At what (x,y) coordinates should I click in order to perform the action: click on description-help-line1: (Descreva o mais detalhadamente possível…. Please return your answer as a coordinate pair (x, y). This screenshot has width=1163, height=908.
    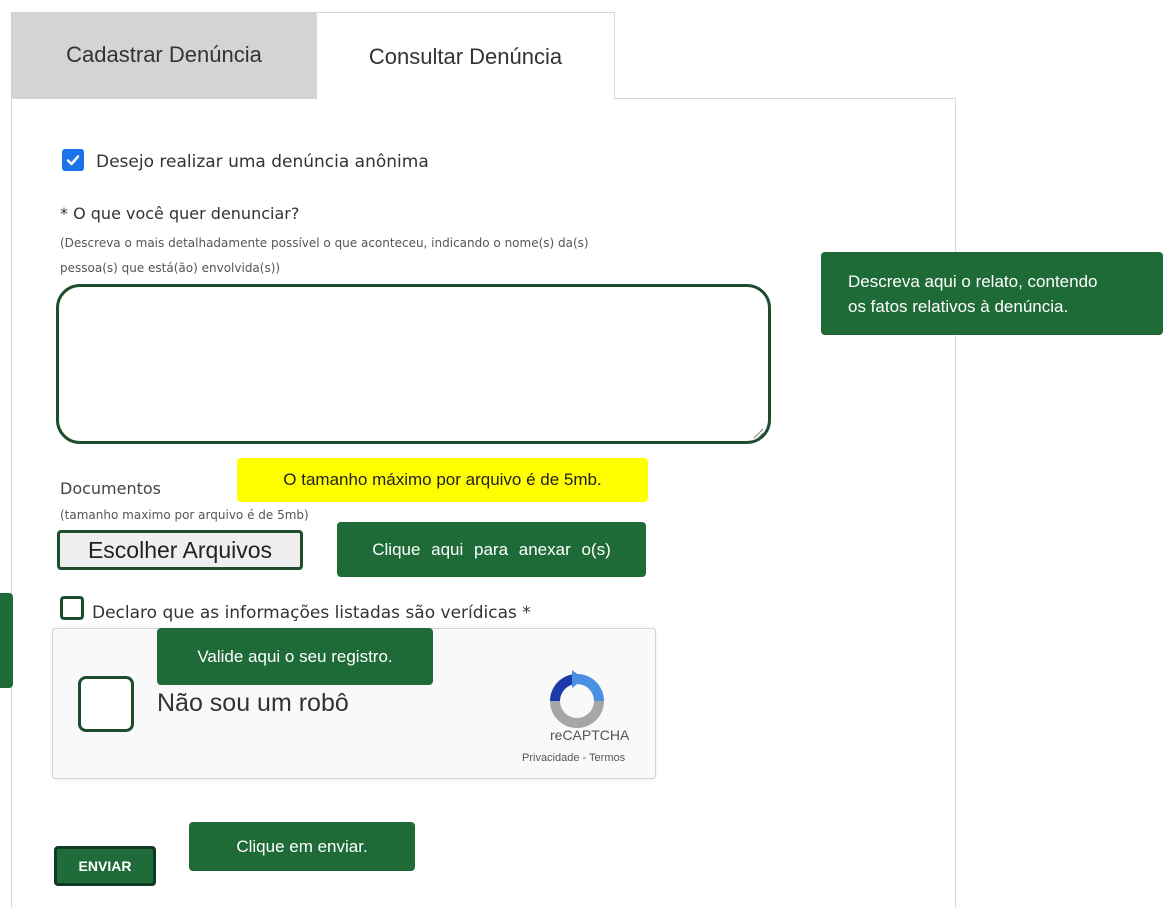
    Looking at the image, I should click on (324, 243).